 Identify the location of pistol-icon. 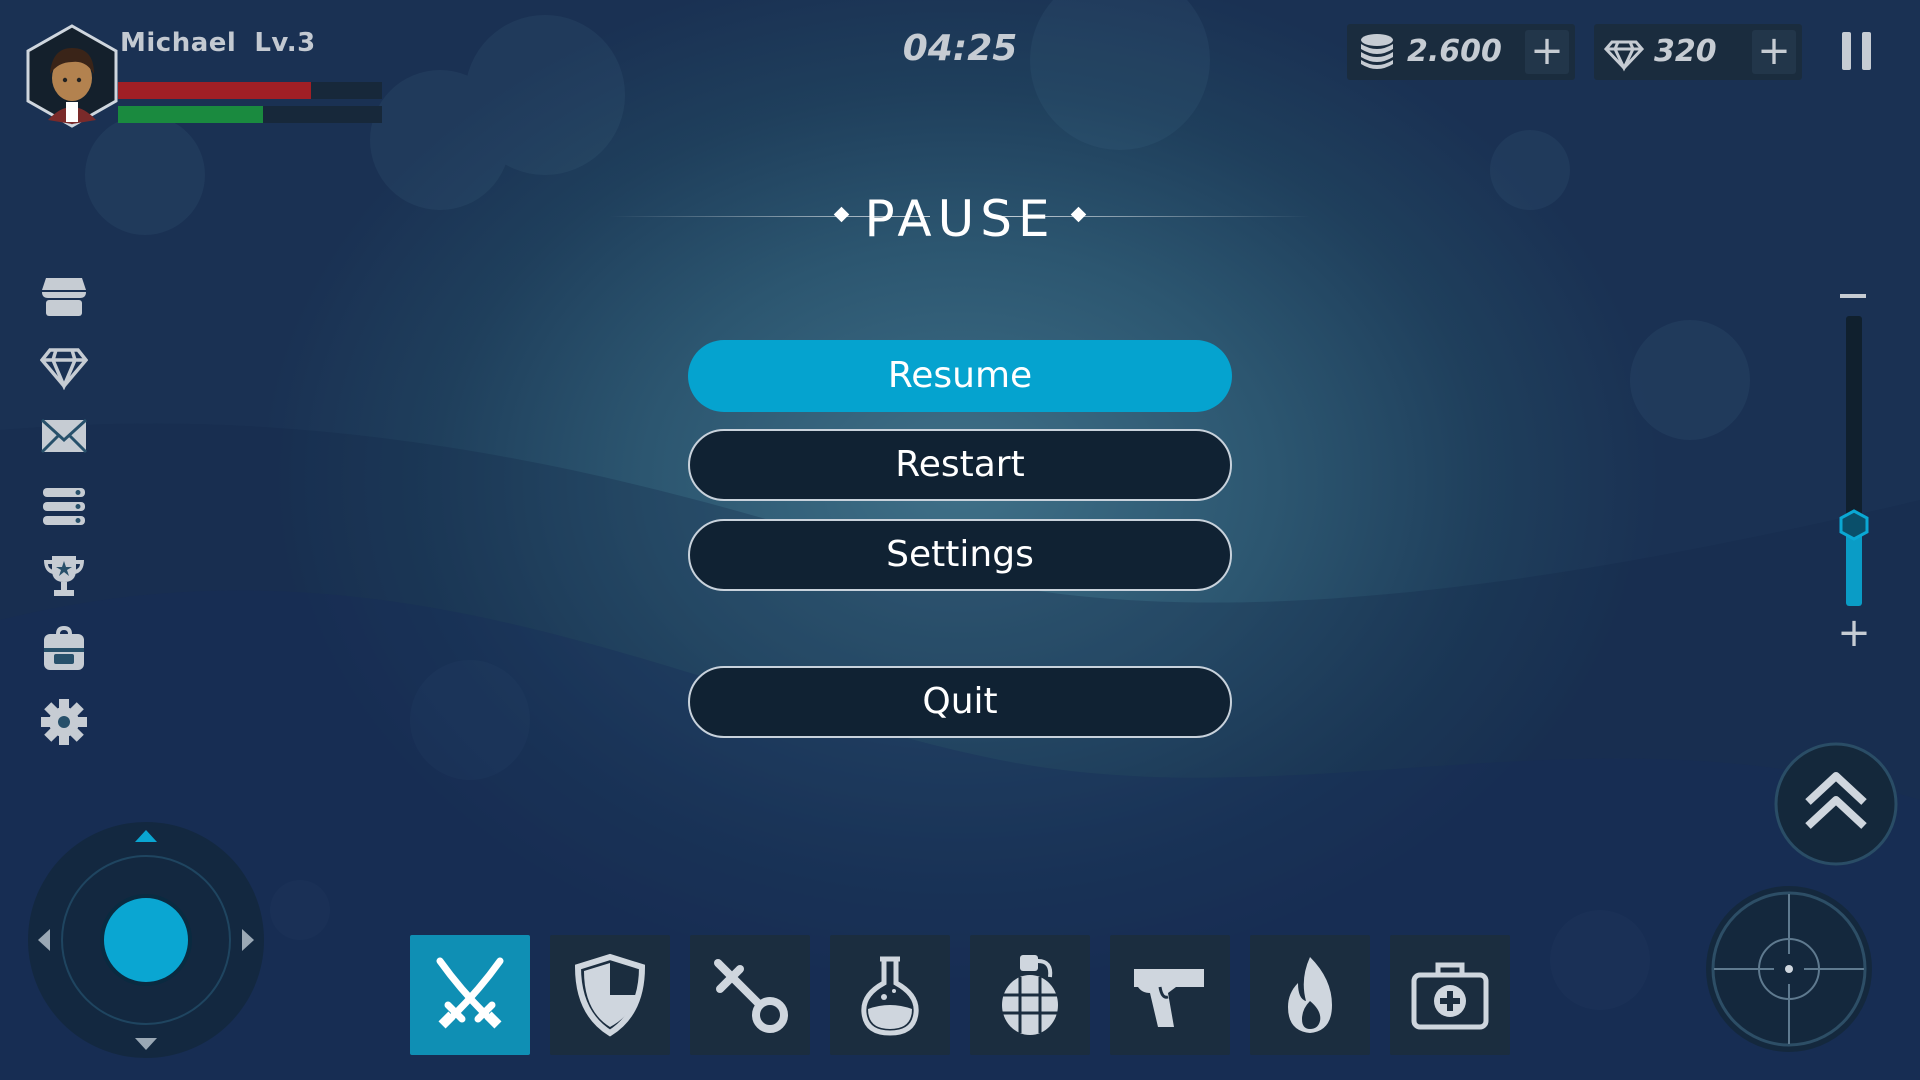
(1169, 998).